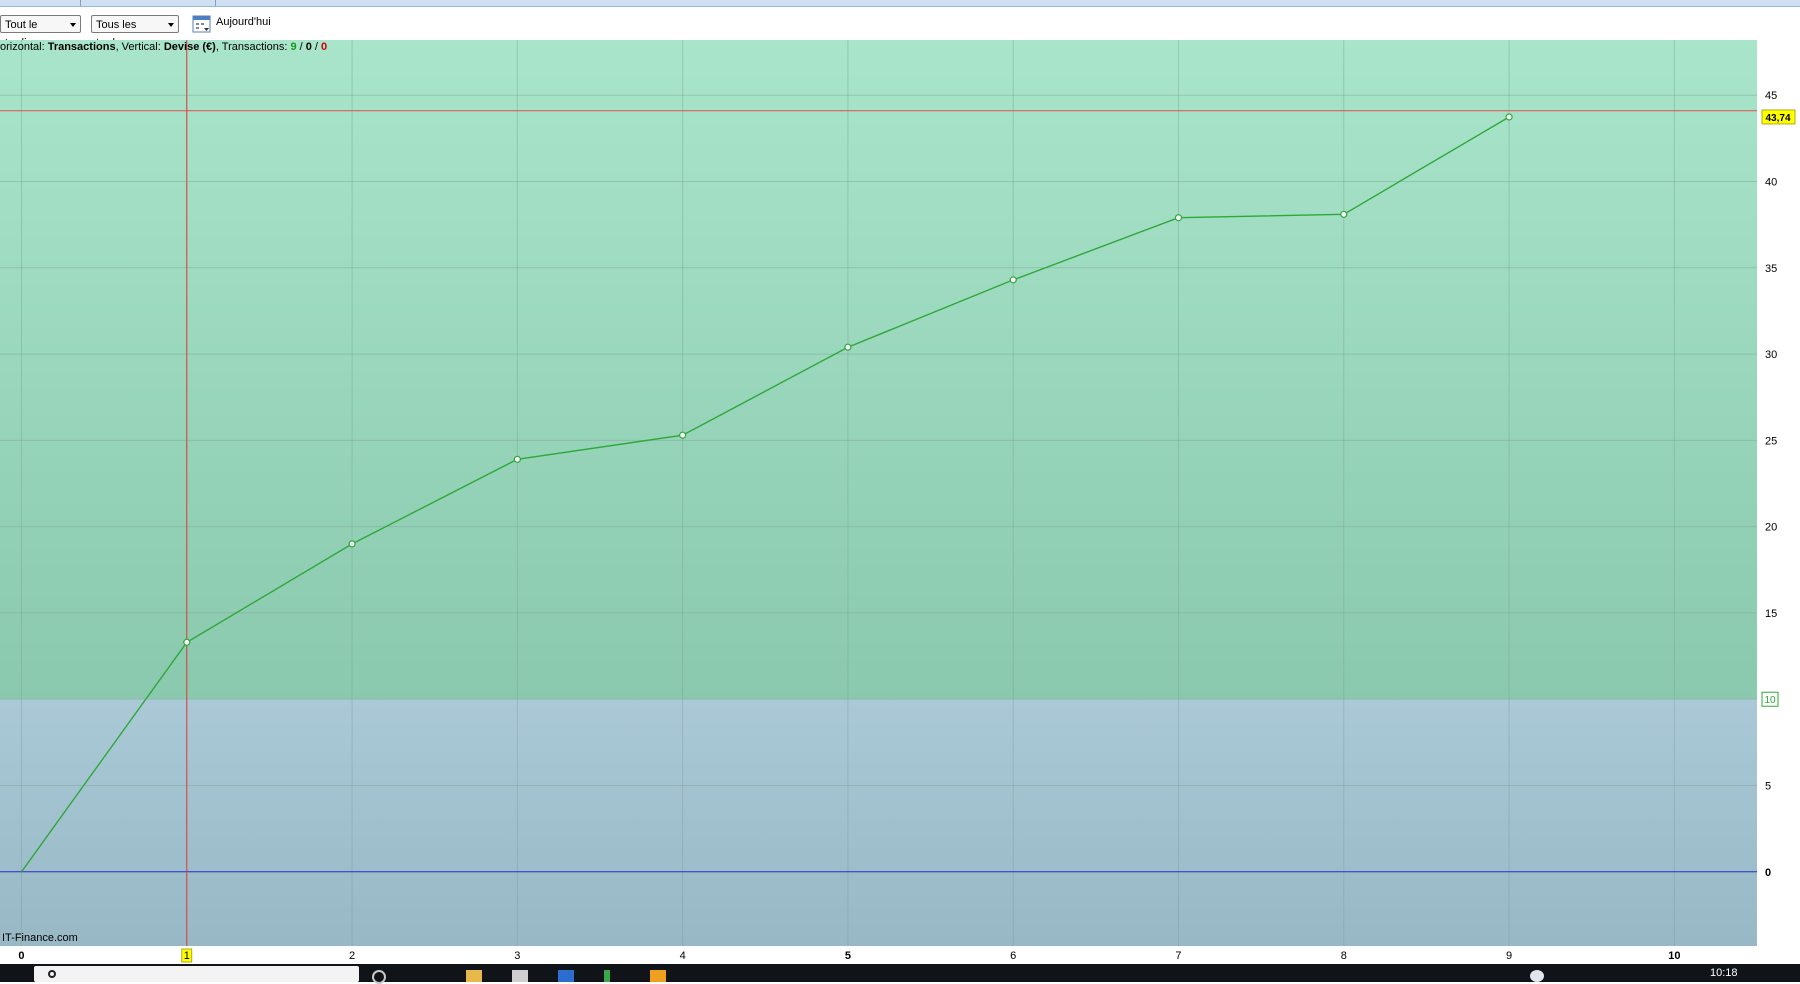 Image resolution: width=1800 pixels, height=984 pixels. I want to click on trades-filter-dropdown: Tous les trades, so click(135, 32).